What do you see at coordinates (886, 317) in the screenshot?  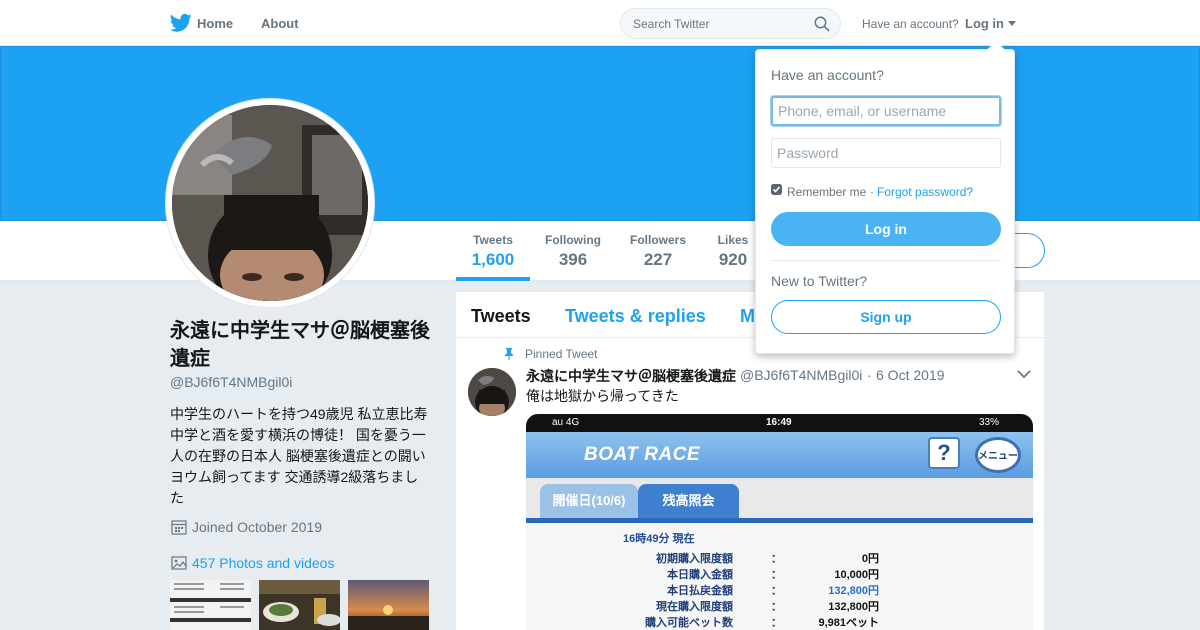 I see `signup-button: Sign up` at bounding box center [886, 317].